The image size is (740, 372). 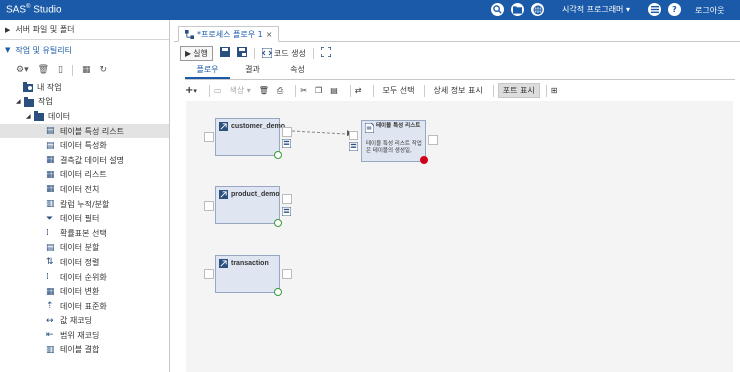 What do you see at coordinates (736, 236) in the screenshot?
I see `vertical-scrollbar` at bounding box center [736, 236].